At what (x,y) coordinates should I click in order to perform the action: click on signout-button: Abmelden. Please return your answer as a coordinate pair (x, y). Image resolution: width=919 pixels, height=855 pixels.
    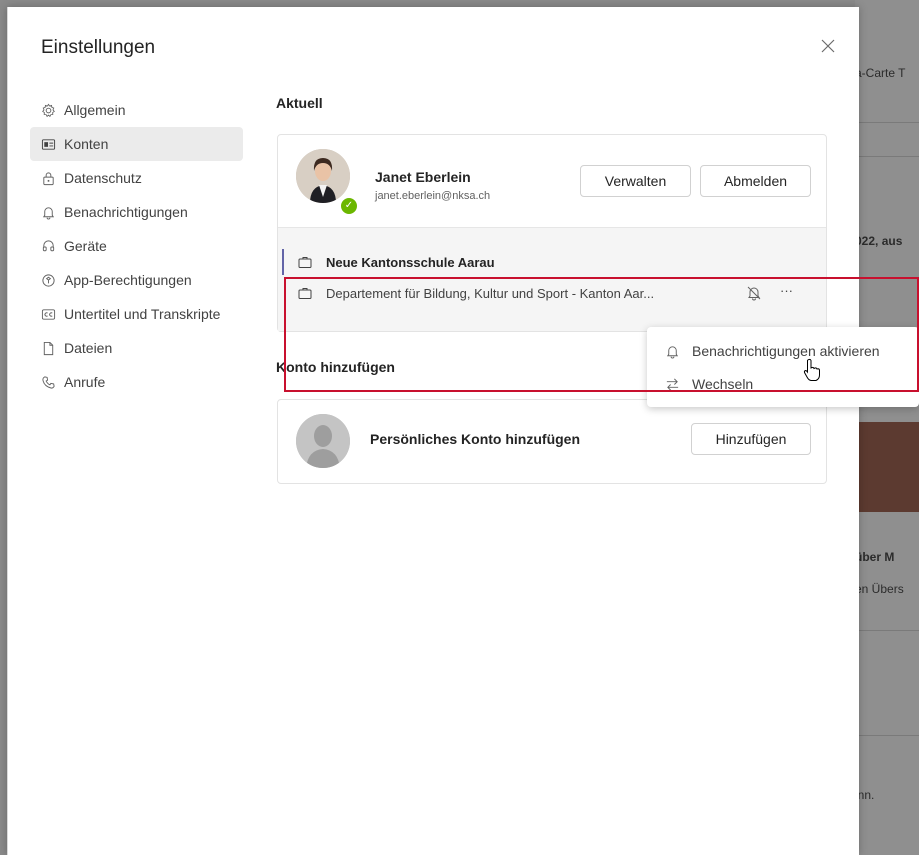
    Looking at the image, I should click on (755, 181).